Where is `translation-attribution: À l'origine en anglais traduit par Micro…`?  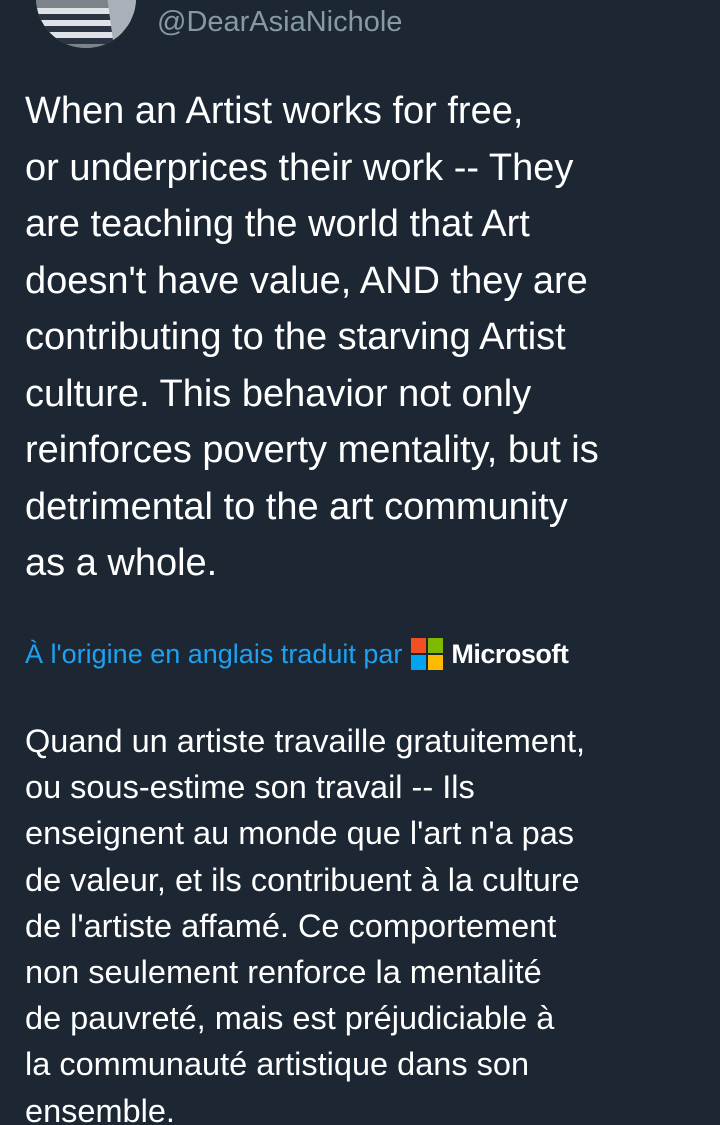
translation-attribution: À l'origine en anglais traduit par Micro… is located at coordinates (297, 654).